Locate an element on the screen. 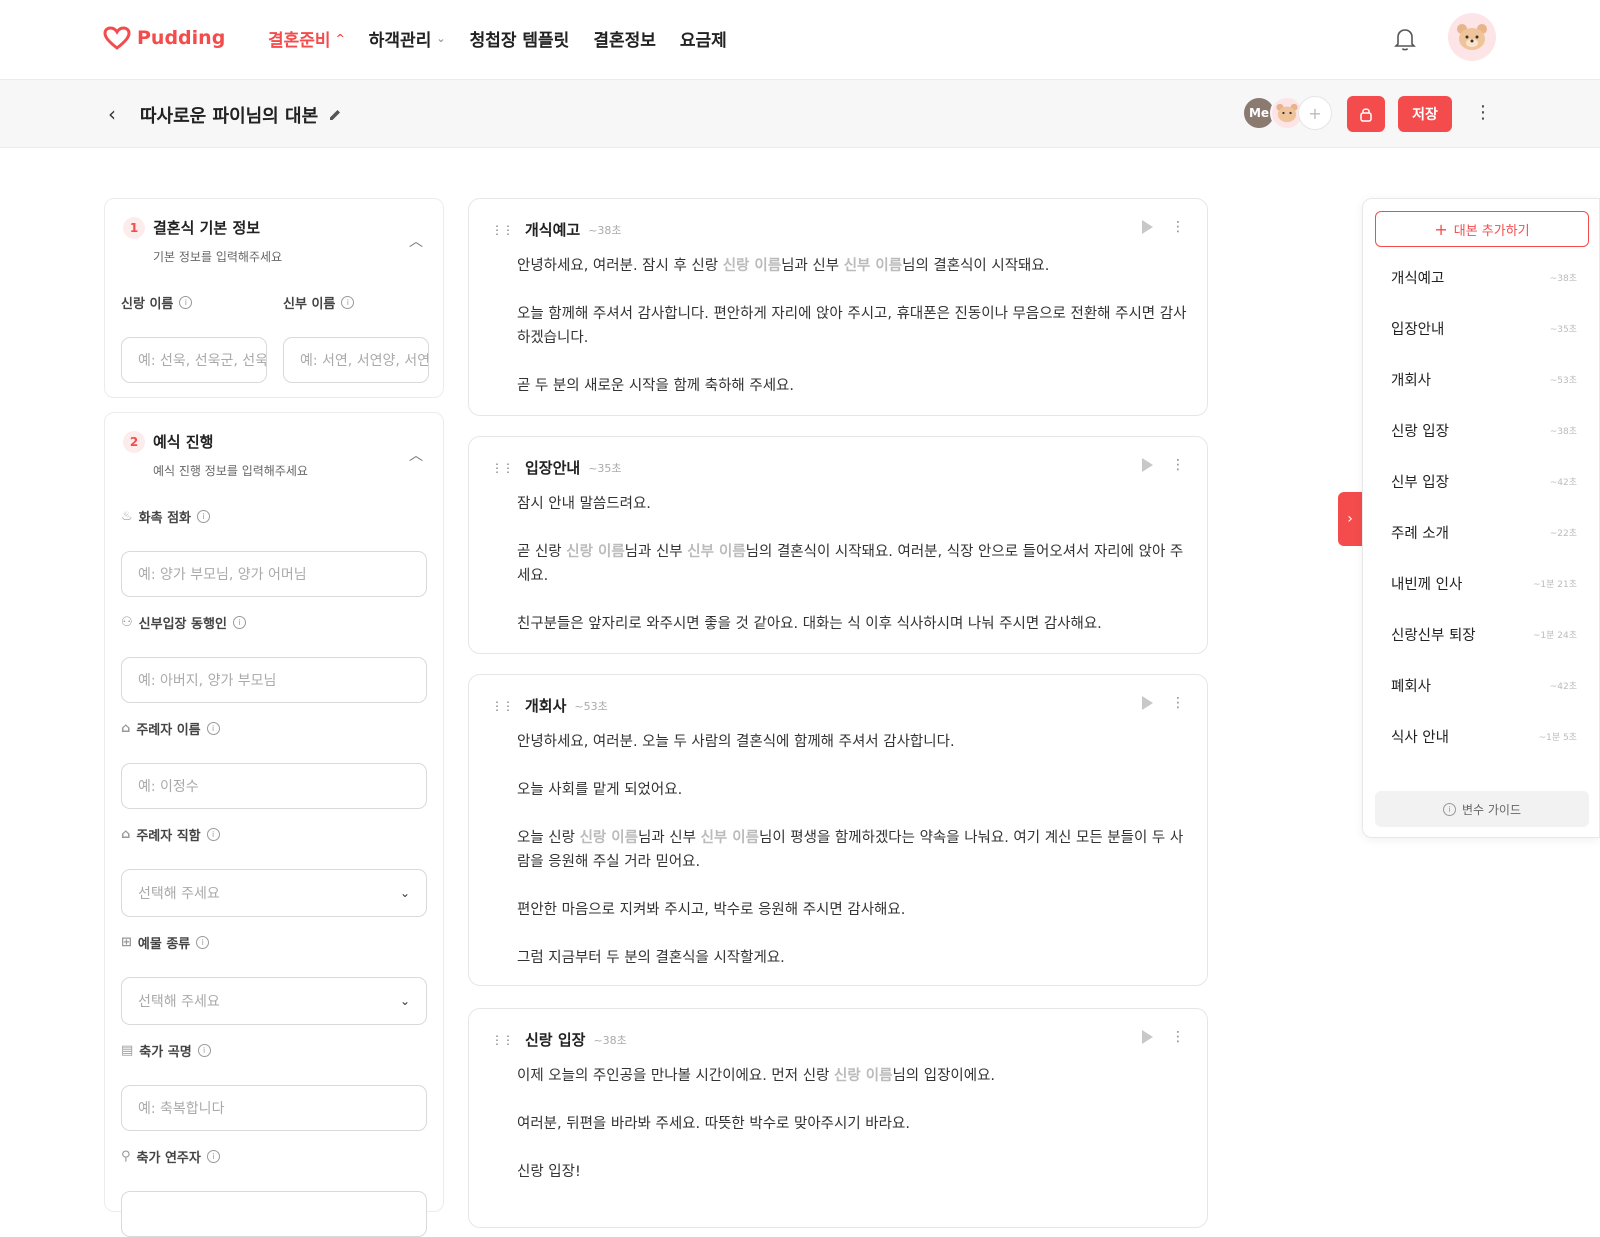 The height and width of the screenshot is (1237, 1600). add-script-button: + 대본 추가하기 is located at coordinates (1482, 229).